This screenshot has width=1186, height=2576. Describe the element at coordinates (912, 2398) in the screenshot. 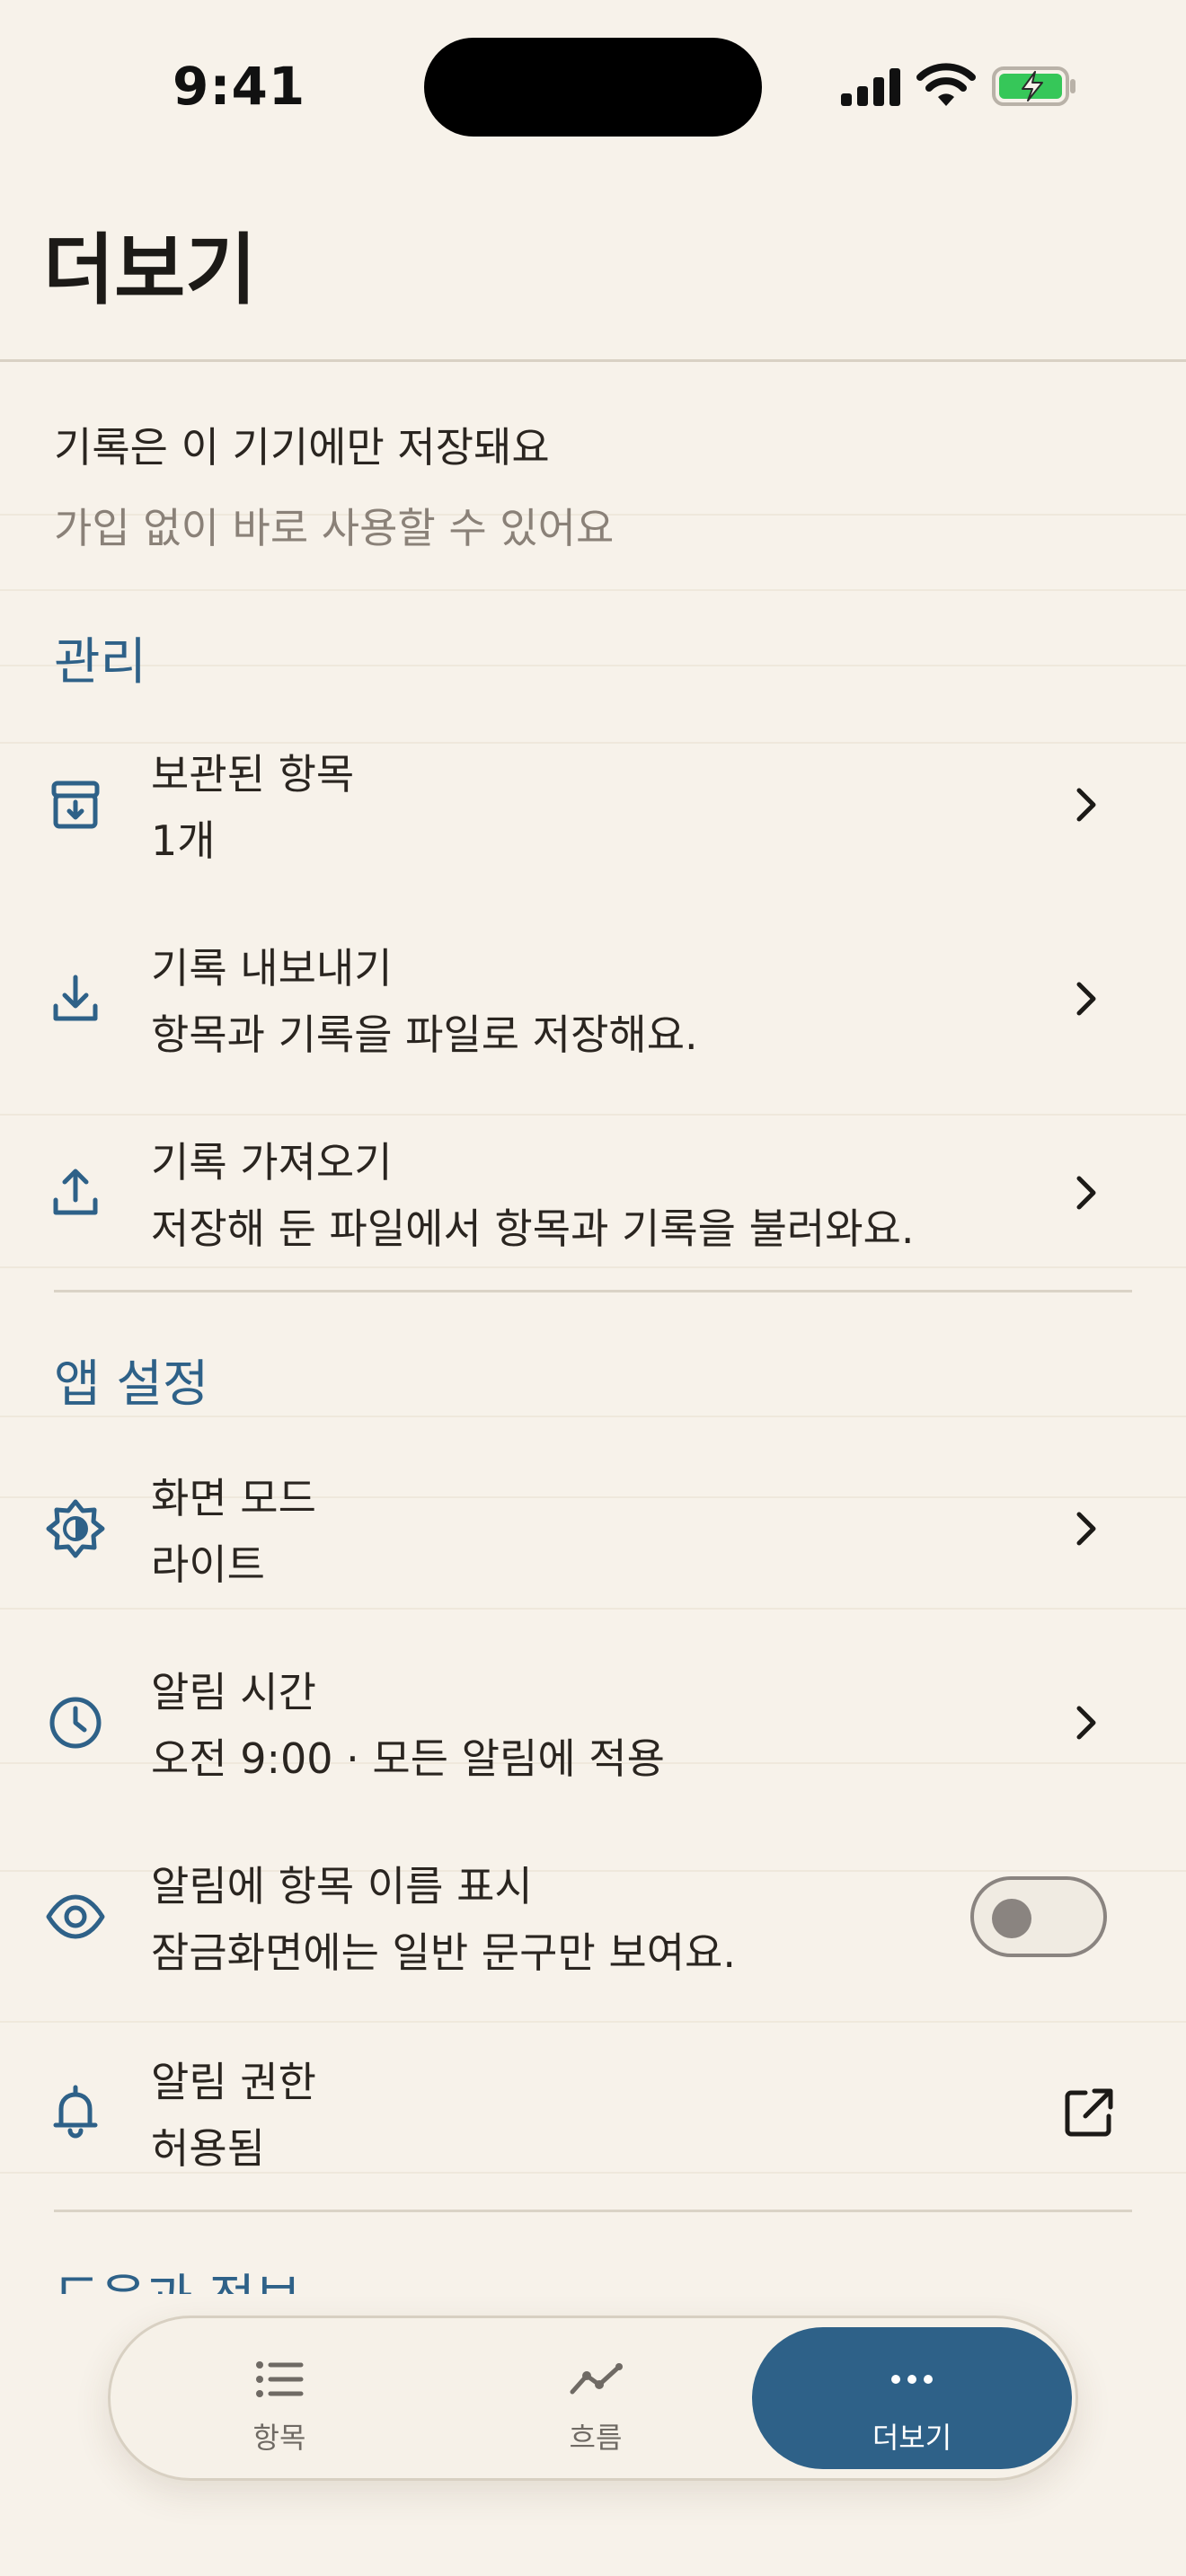

I see `tab-more: 더보기` at that location.